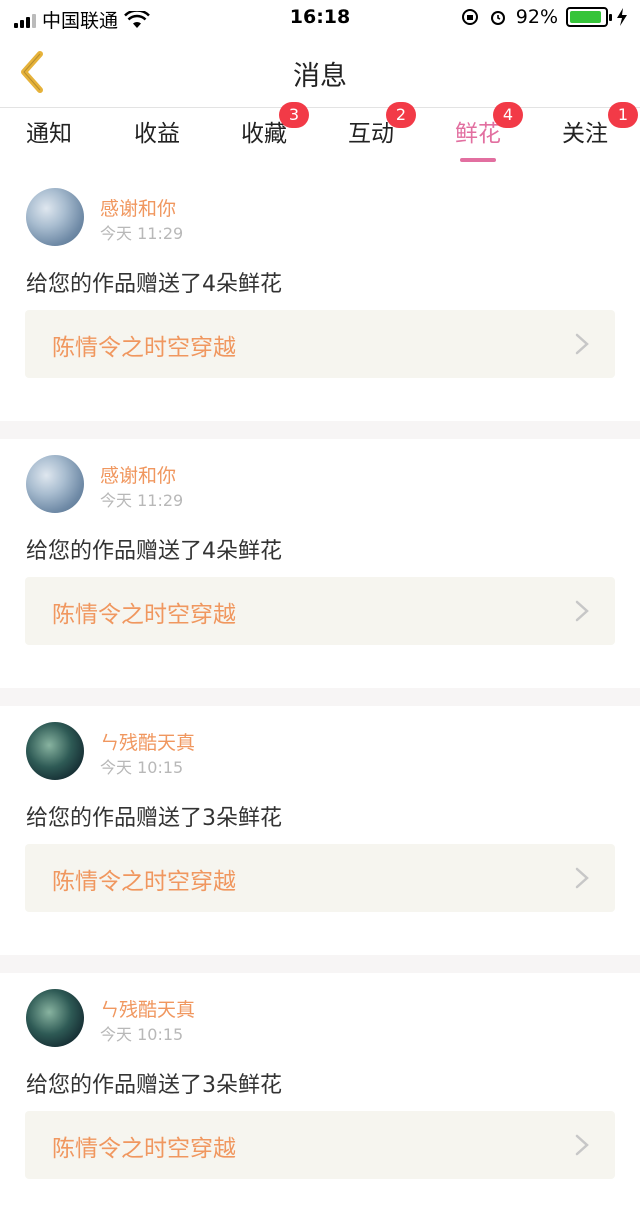 This screenshot has height=1222, width=640. I want to click on tab-label: 收益, so click(157, 134).